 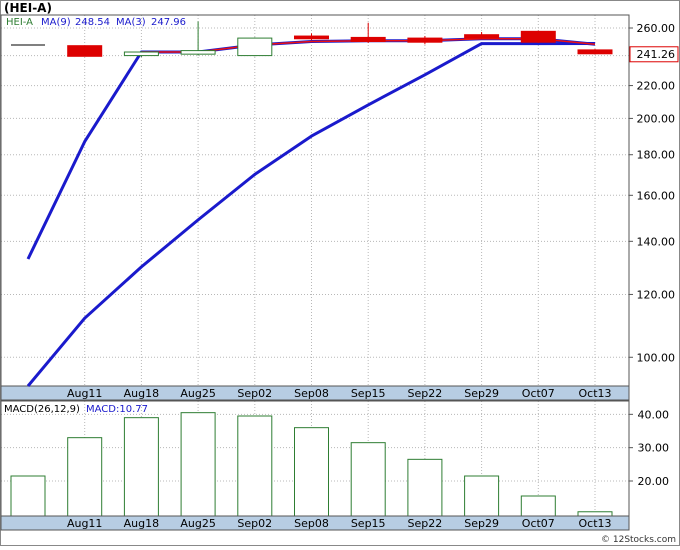 I want to click on last-price-label: 241.26, so click(x=656, y=54).